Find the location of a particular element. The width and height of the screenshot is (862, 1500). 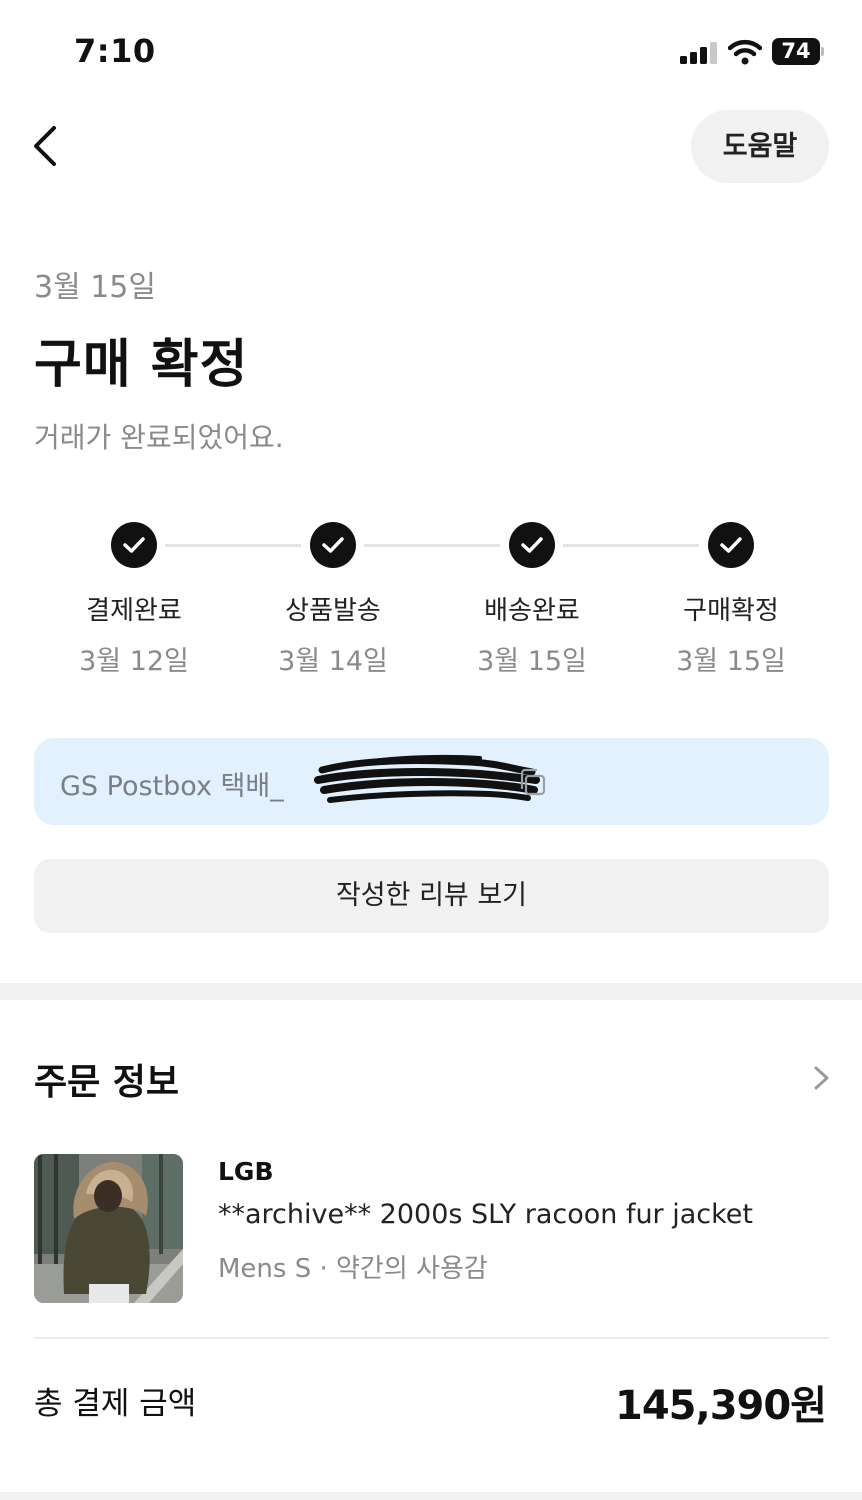

wifi-icon is located at coordinates (745, 52).